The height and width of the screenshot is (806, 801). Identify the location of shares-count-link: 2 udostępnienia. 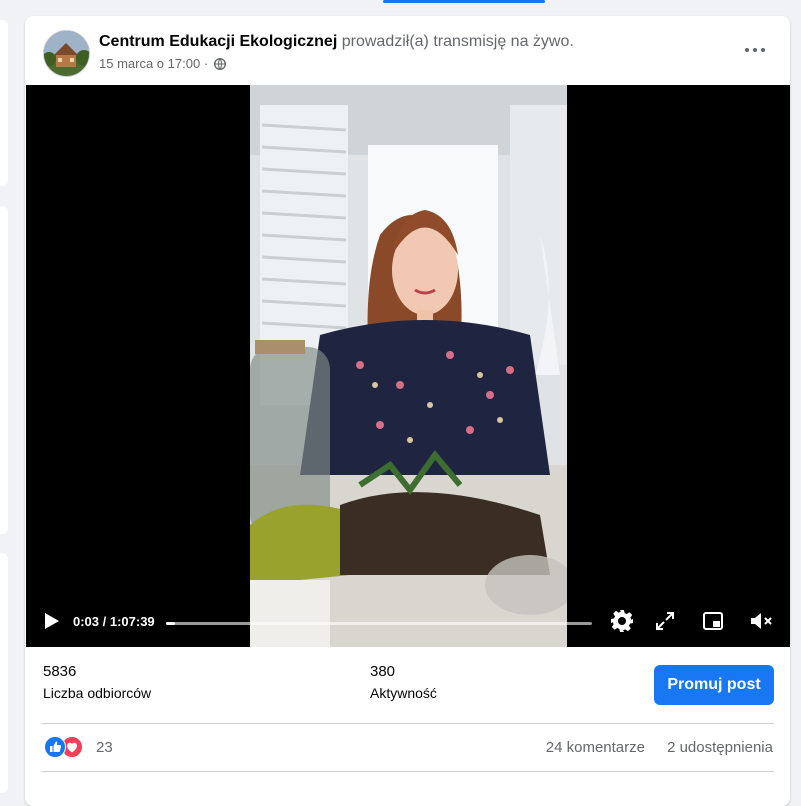
(720, 747).